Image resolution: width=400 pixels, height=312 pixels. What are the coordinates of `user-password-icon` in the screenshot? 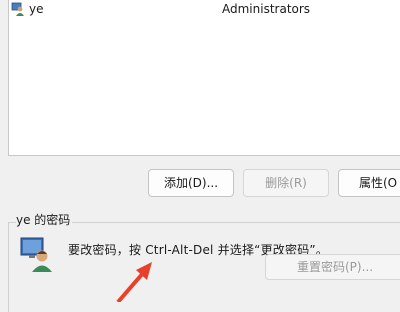 It's located at (37, 254).